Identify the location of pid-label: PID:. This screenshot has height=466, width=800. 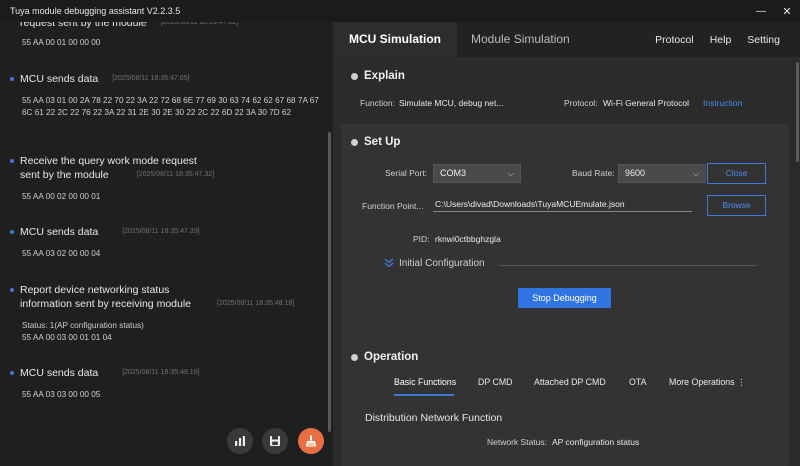
(421, 239).